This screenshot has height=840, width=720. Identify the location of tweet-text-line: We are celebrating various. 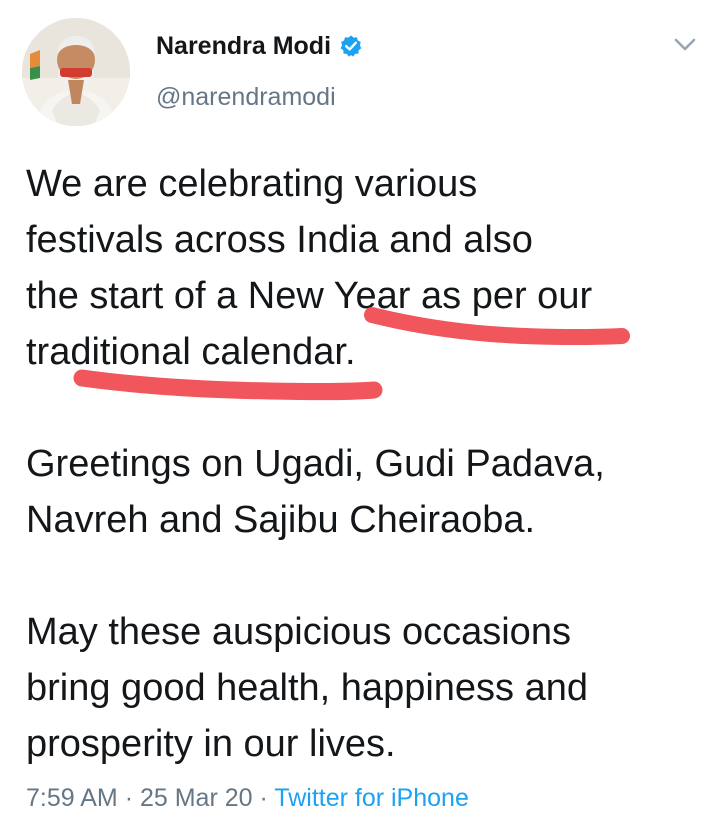
(252, 184).